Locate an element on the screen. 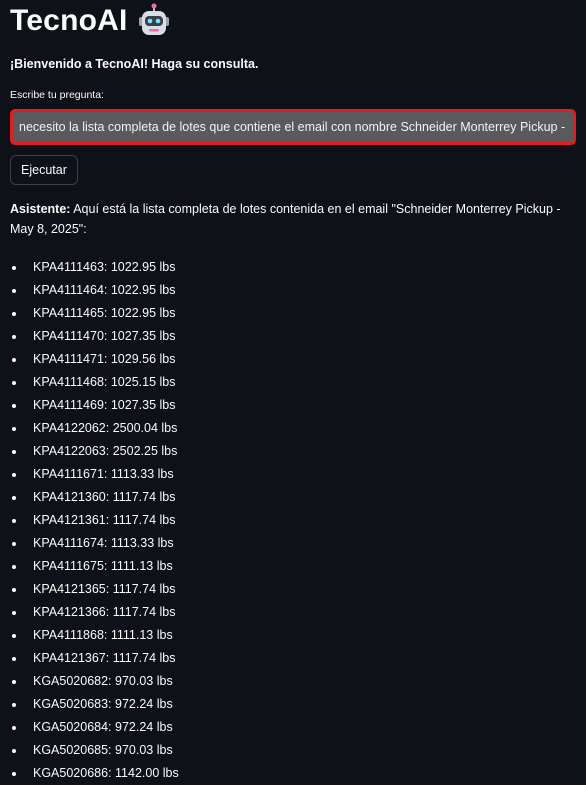  lot-id: KPA4121360: is located at coordinates (71, 497).